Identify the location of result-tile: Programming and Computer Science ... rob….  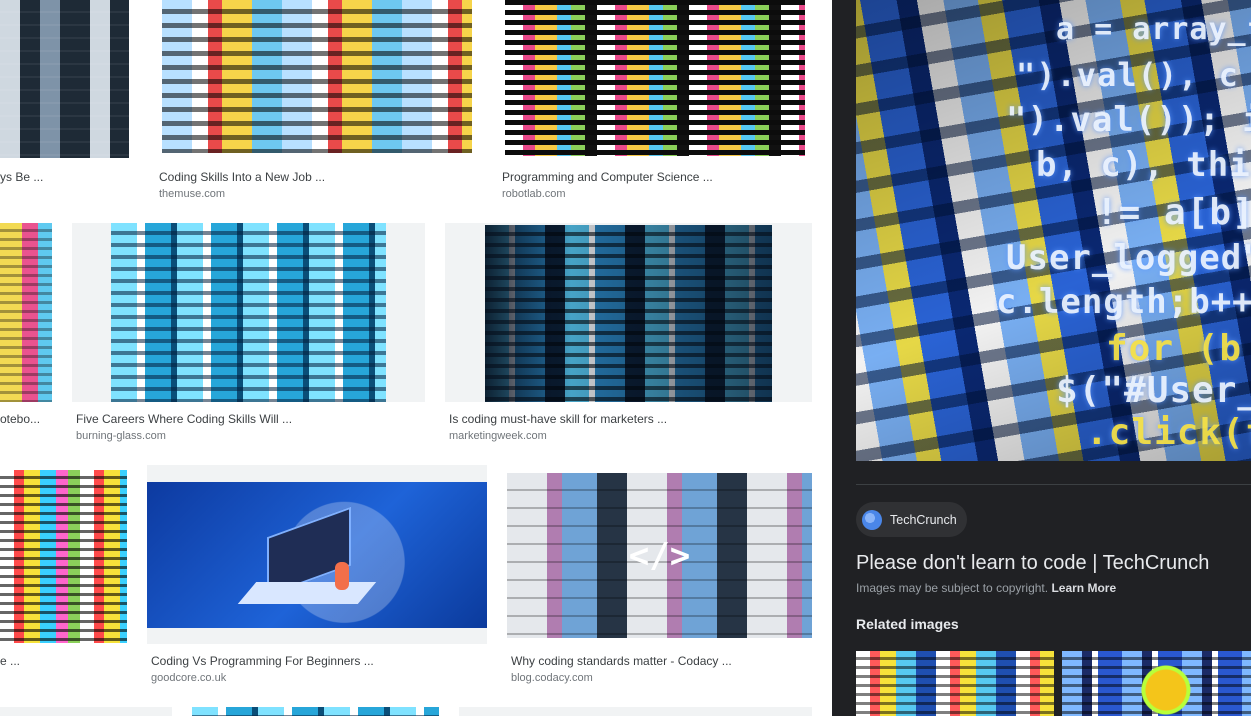
(655, 102).